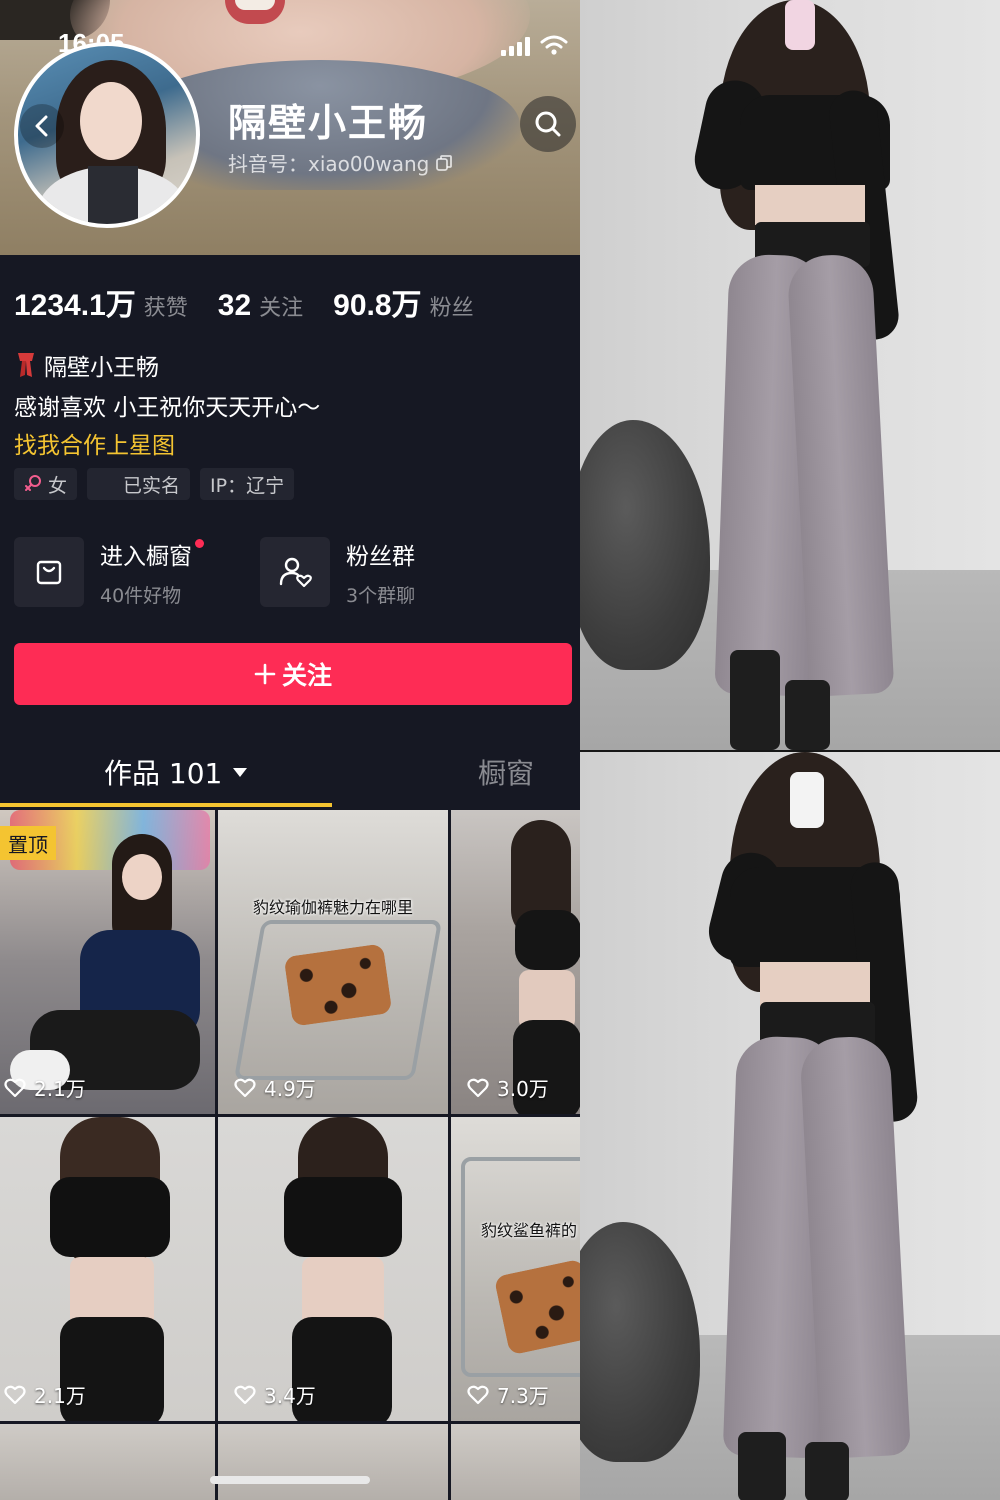 The image size is (1000, 1500). Describe the element at coordinates (101, 368) in the screenshot. I see `bio-line-1-text: 隔壁小王畅` at that location.